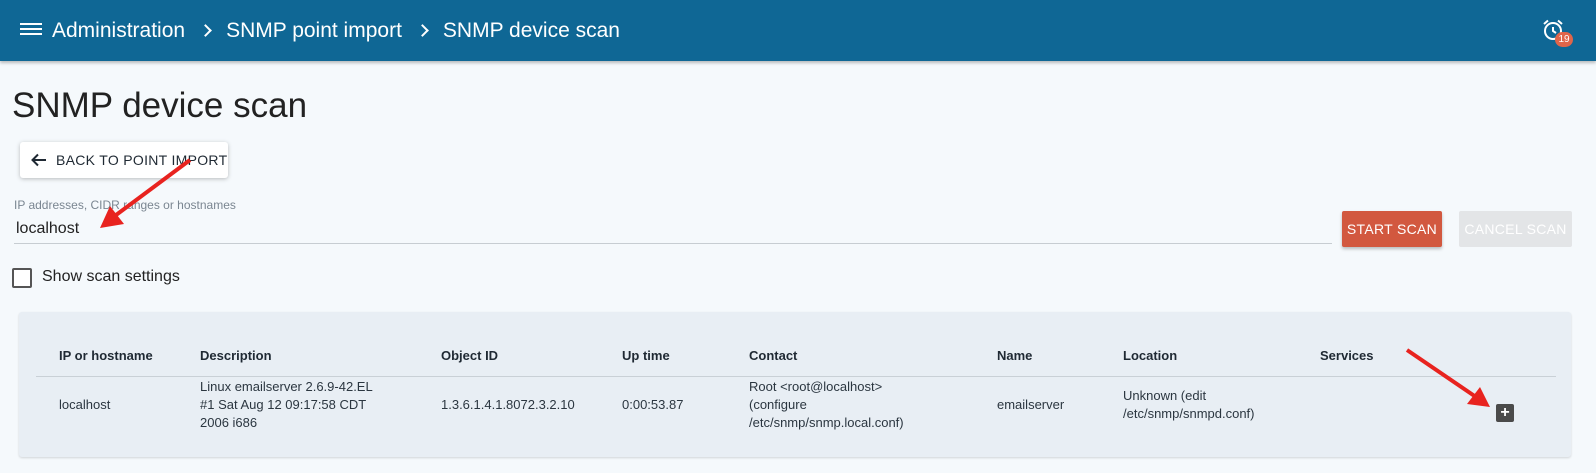 The image size is (1596, 473). What do you see at coordinates (816, 386) in the screenshot?
I see `contact-line: Root <root@localhost>` at bounding box center [816, 386].